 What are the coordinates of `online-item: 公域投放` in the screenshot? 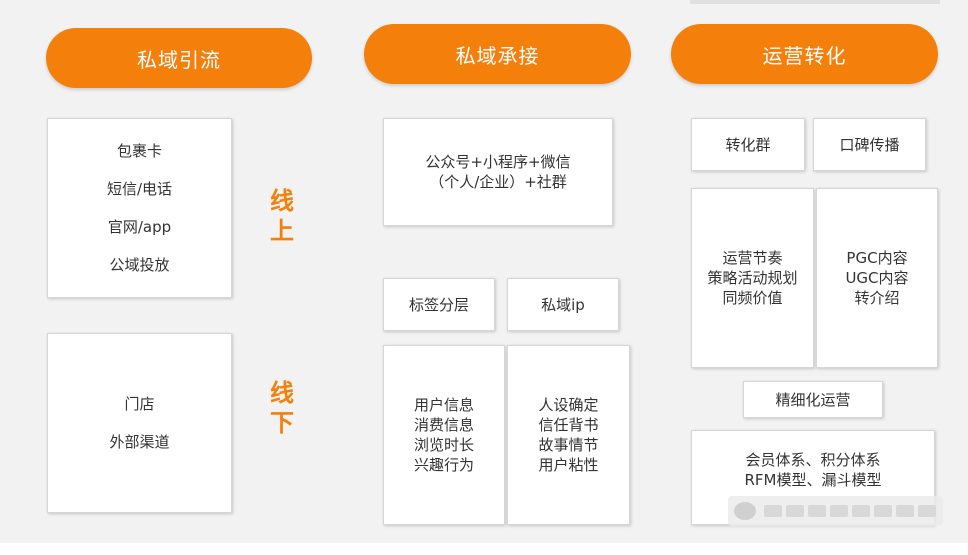 It's located at (139, 265).